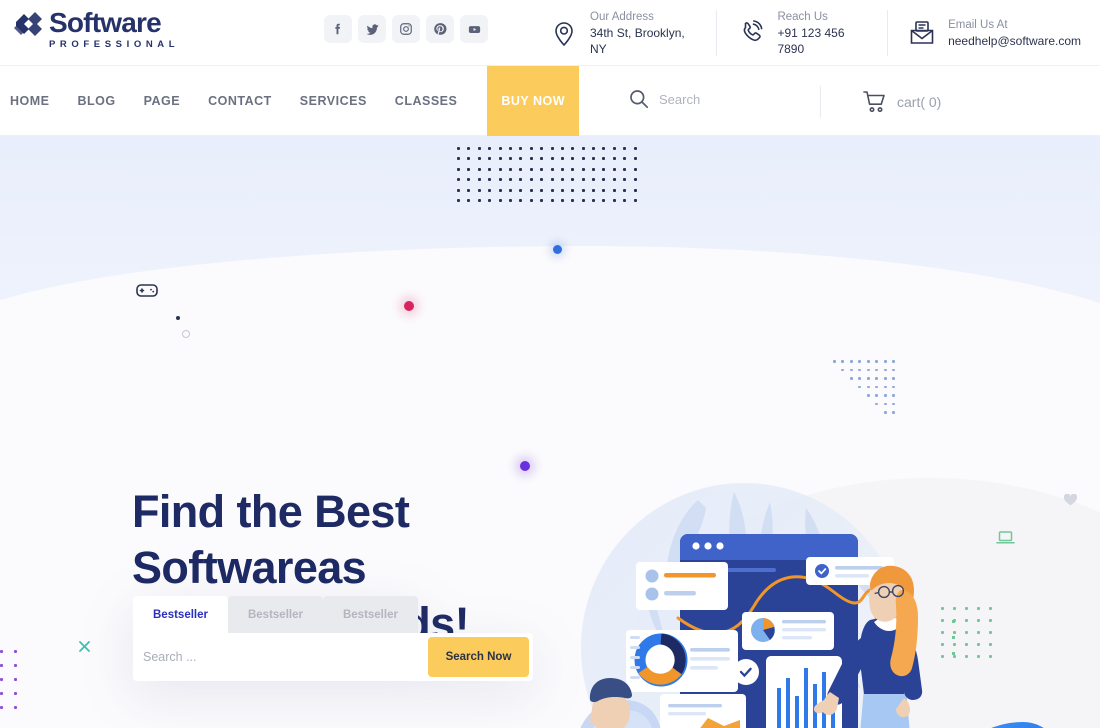 Image resolution: width=1100 pixels, height=728 pixels. Describe the element at coordinates (637, 40) in the screenshot. I see `contact-value: 34th St, Brooklyn, NY` at that location.